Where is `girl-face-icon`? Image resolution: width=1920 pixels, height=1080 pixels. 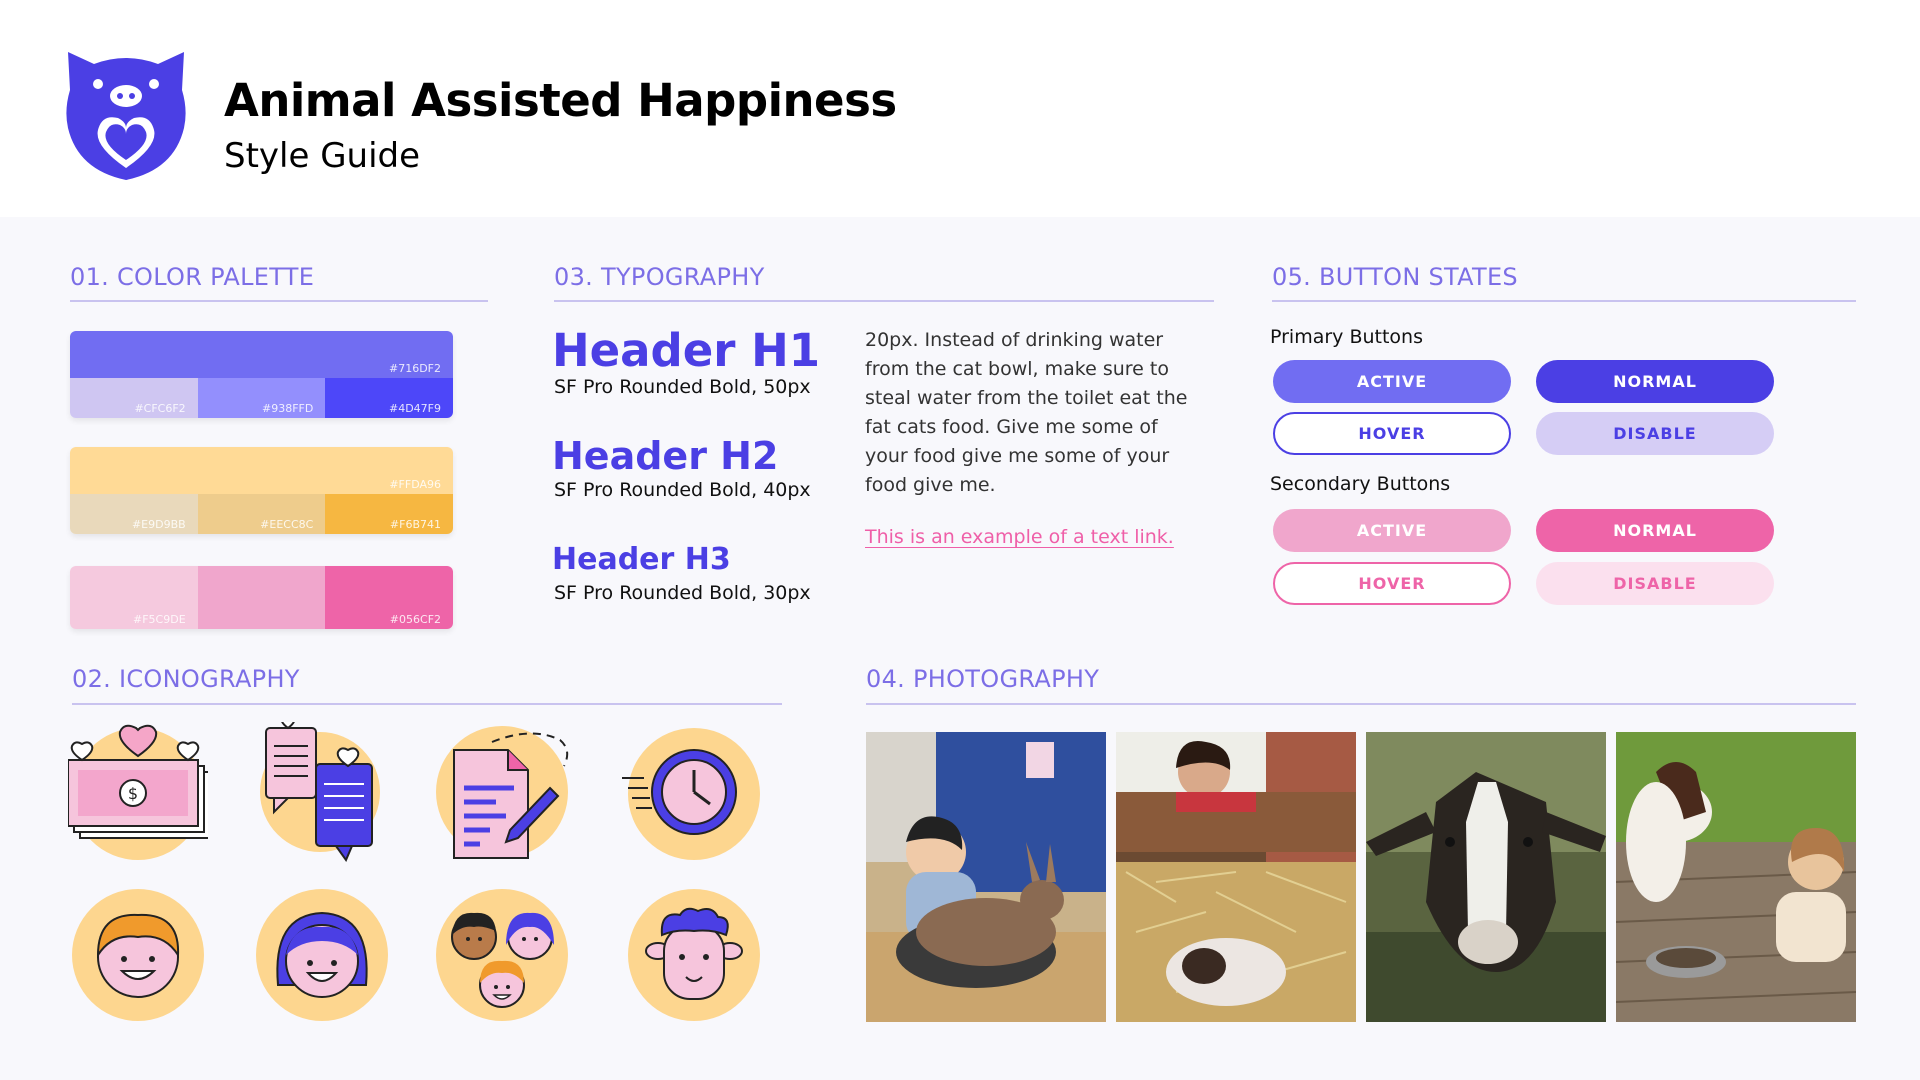
girl-face-icon is located at coordinates (322, 955).